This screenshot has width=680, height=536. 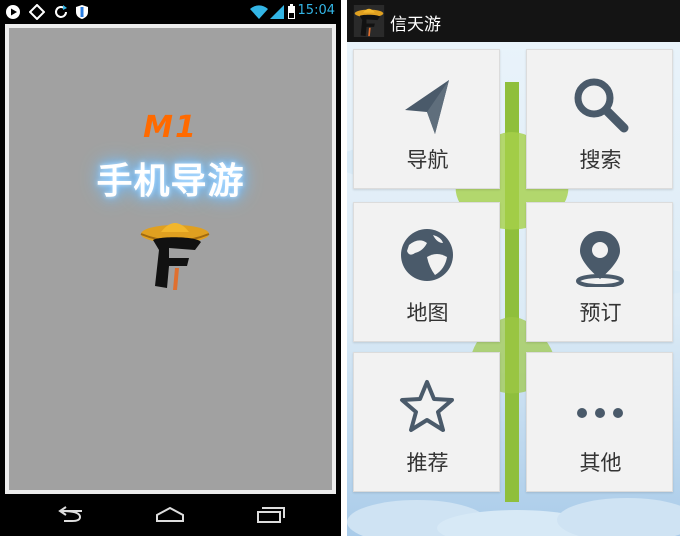 I want to click on tile-recommend: 推荐, so click(x=426, y=422).